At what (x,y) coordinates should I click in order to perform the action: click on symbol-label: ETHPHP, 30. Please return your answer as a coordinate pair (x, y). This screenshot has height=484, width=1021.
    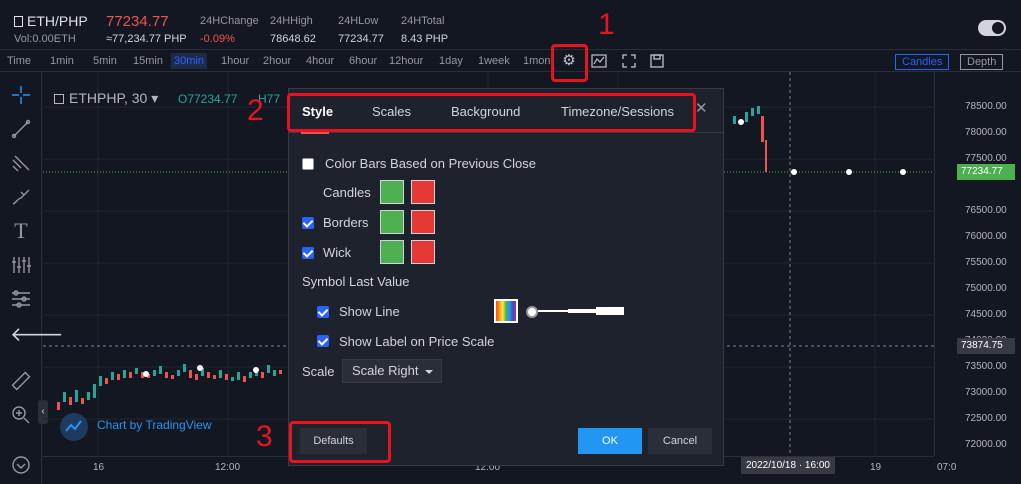
    Looking at the image, I should click on (108, 98).